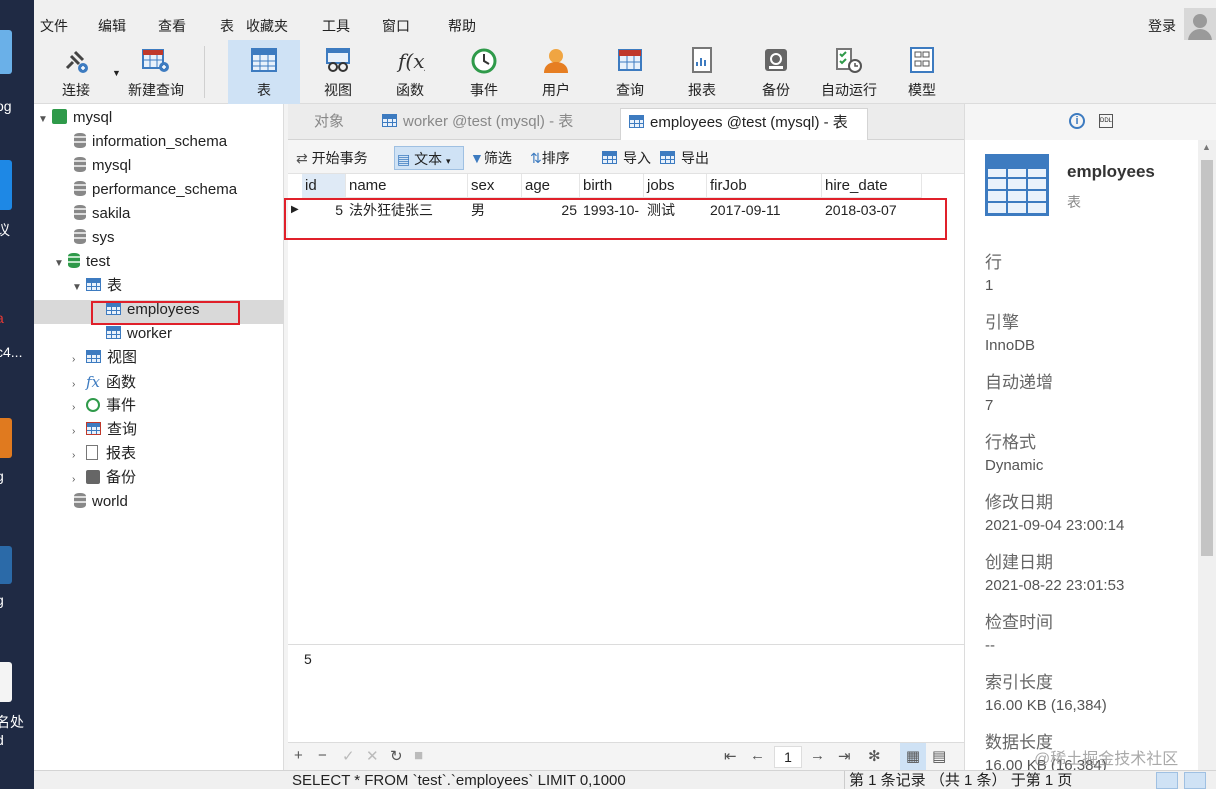  What do you see at coordinates (749, 122) in the screenshot?
I see `tab-label: employees @test (mysql) - 表` at bounding box center [749, 122].